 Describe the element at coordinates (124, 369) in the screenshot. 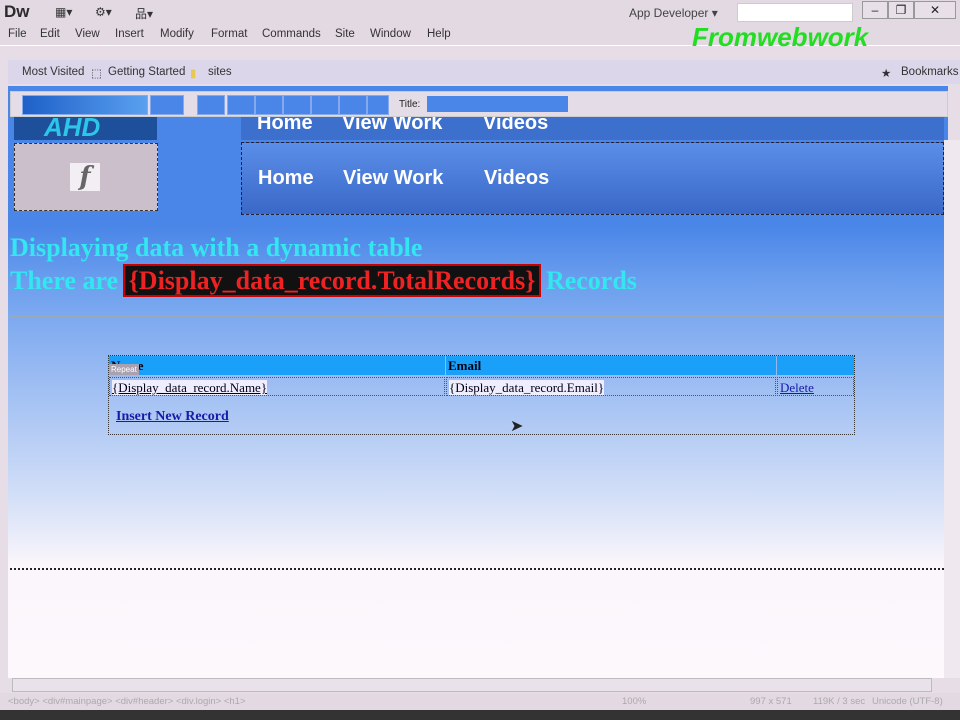

I see `repeat-region-tag: Repeat` at that location.